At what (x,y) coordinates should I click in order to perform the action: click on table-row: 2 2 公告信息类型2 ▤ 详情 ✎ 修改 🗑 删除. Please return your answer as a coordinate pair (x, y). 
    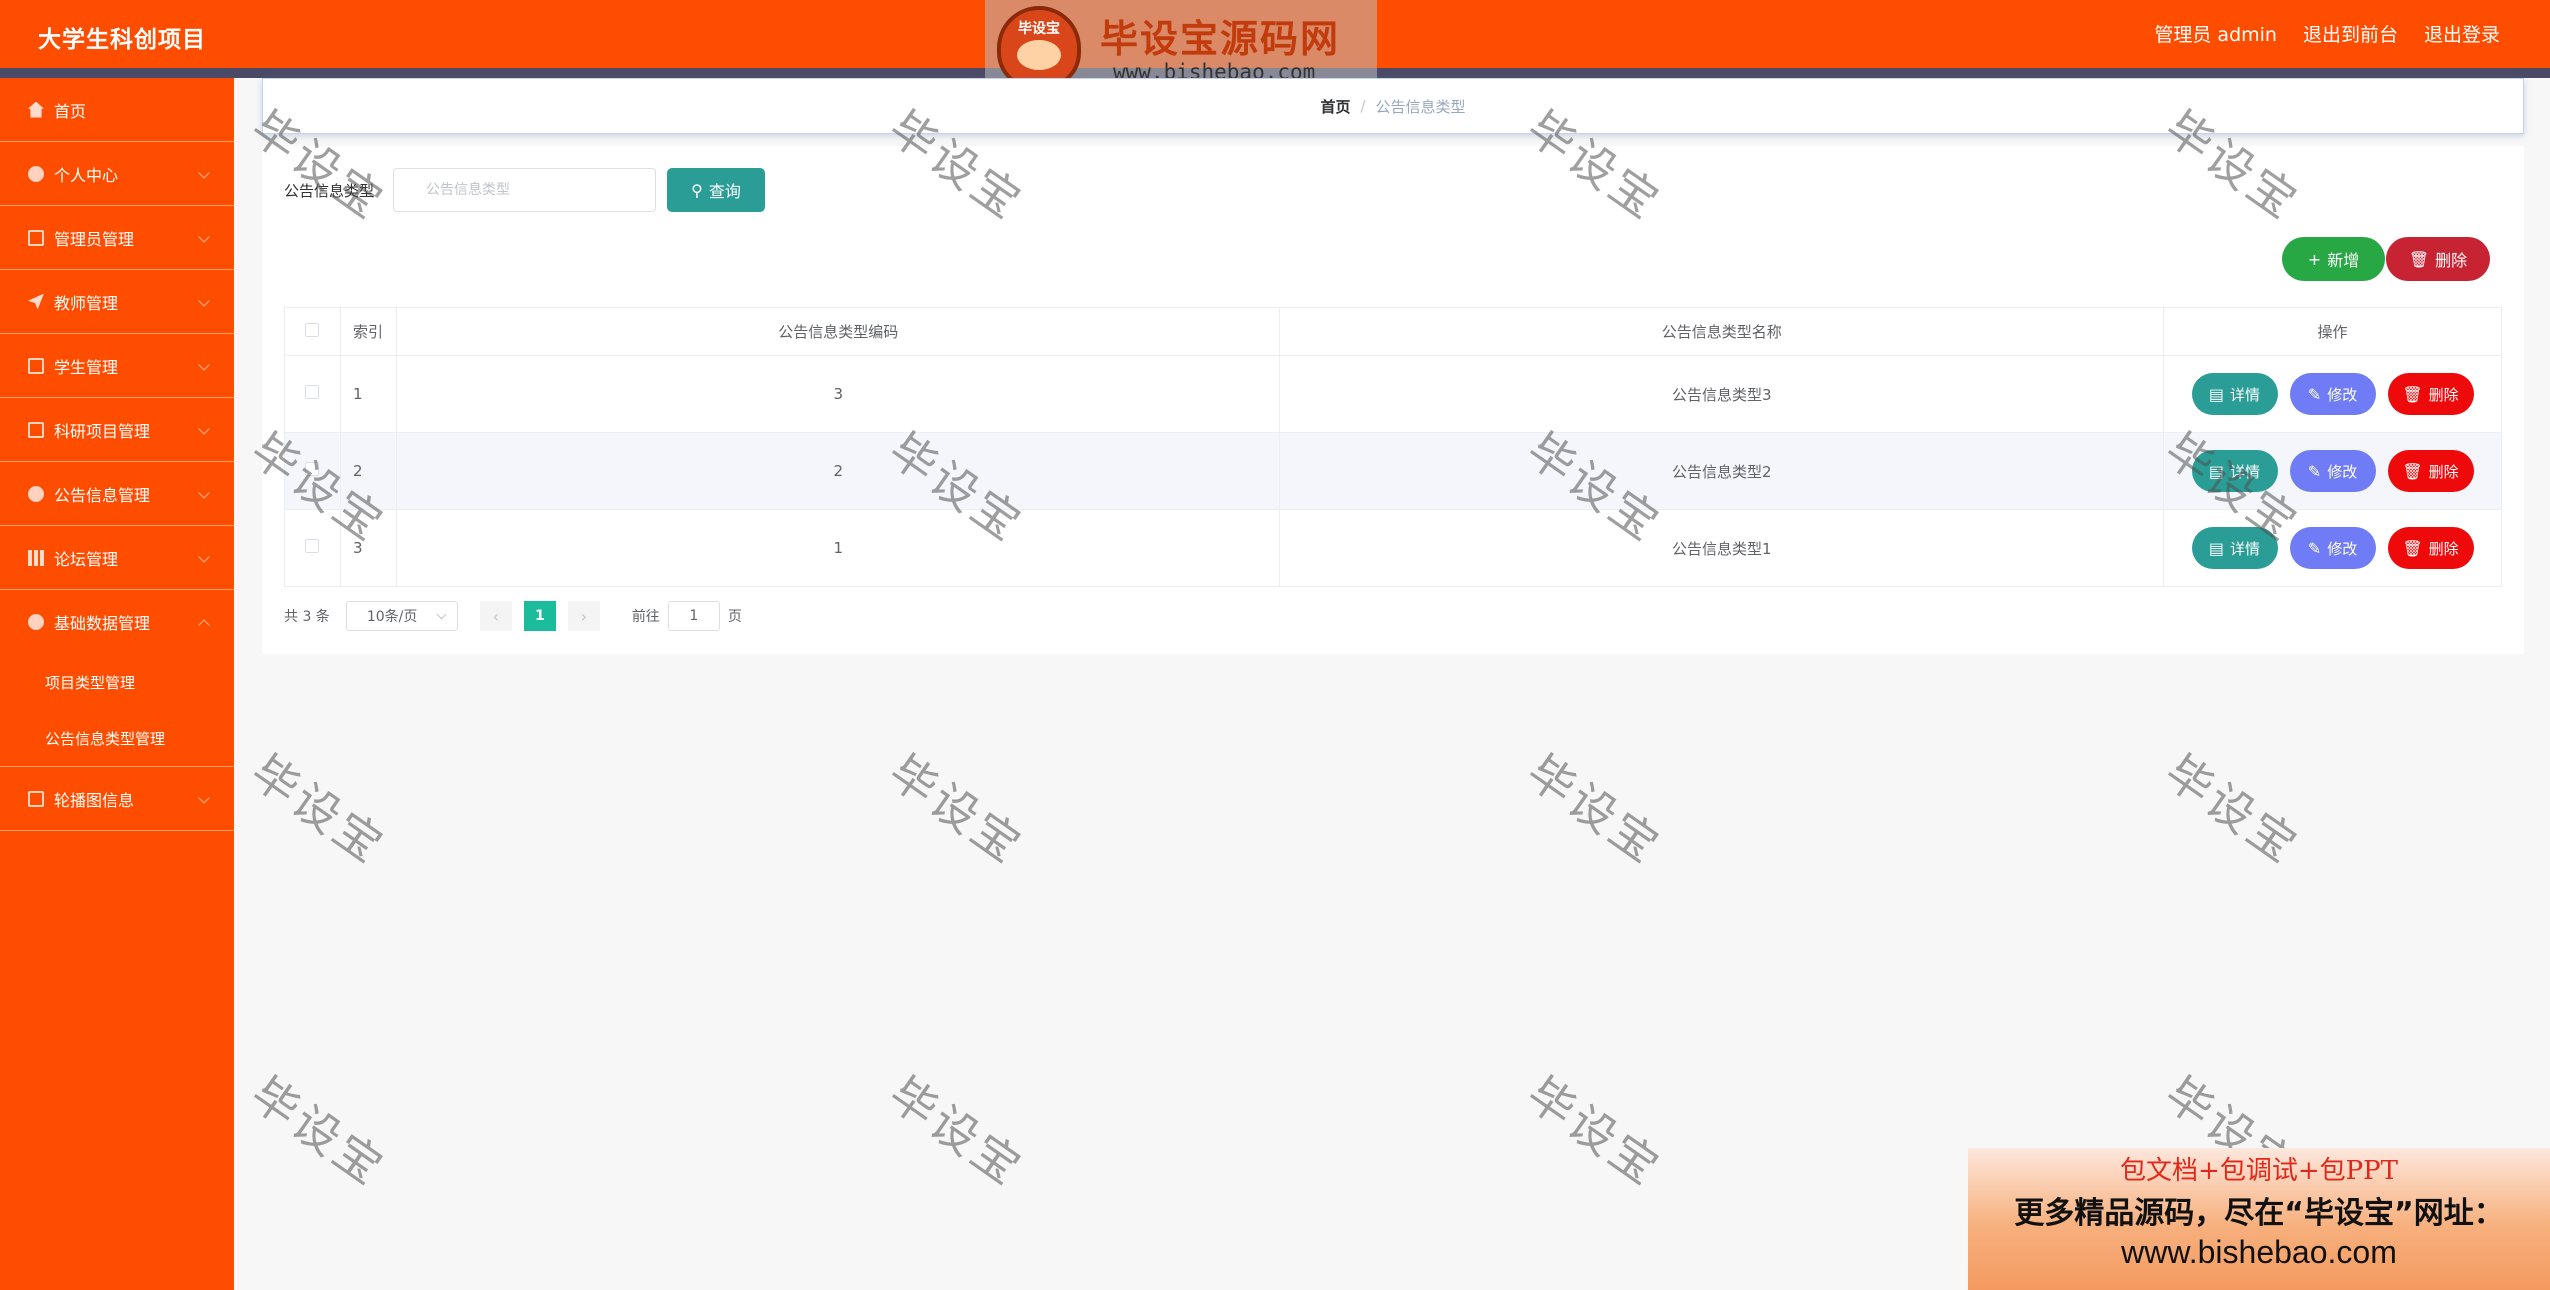
    Looking at the image, I should click on (1393, 471).